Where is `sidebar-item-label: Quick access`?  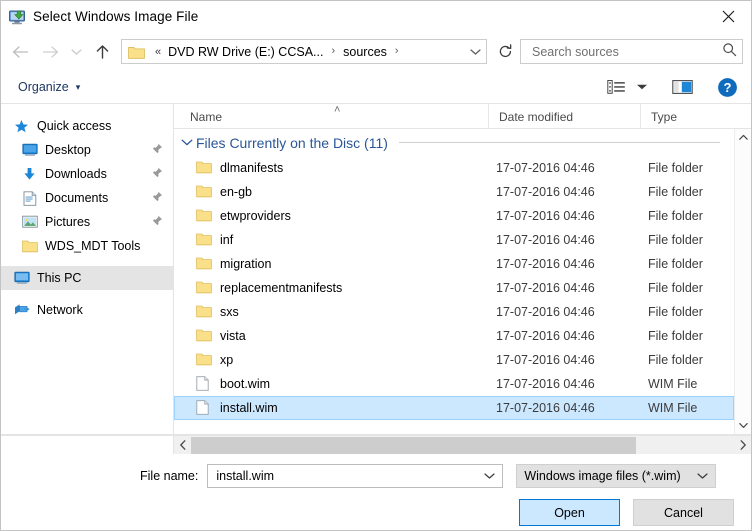
sidebar-item-label: Quick access is located at coordinates (74, 126).